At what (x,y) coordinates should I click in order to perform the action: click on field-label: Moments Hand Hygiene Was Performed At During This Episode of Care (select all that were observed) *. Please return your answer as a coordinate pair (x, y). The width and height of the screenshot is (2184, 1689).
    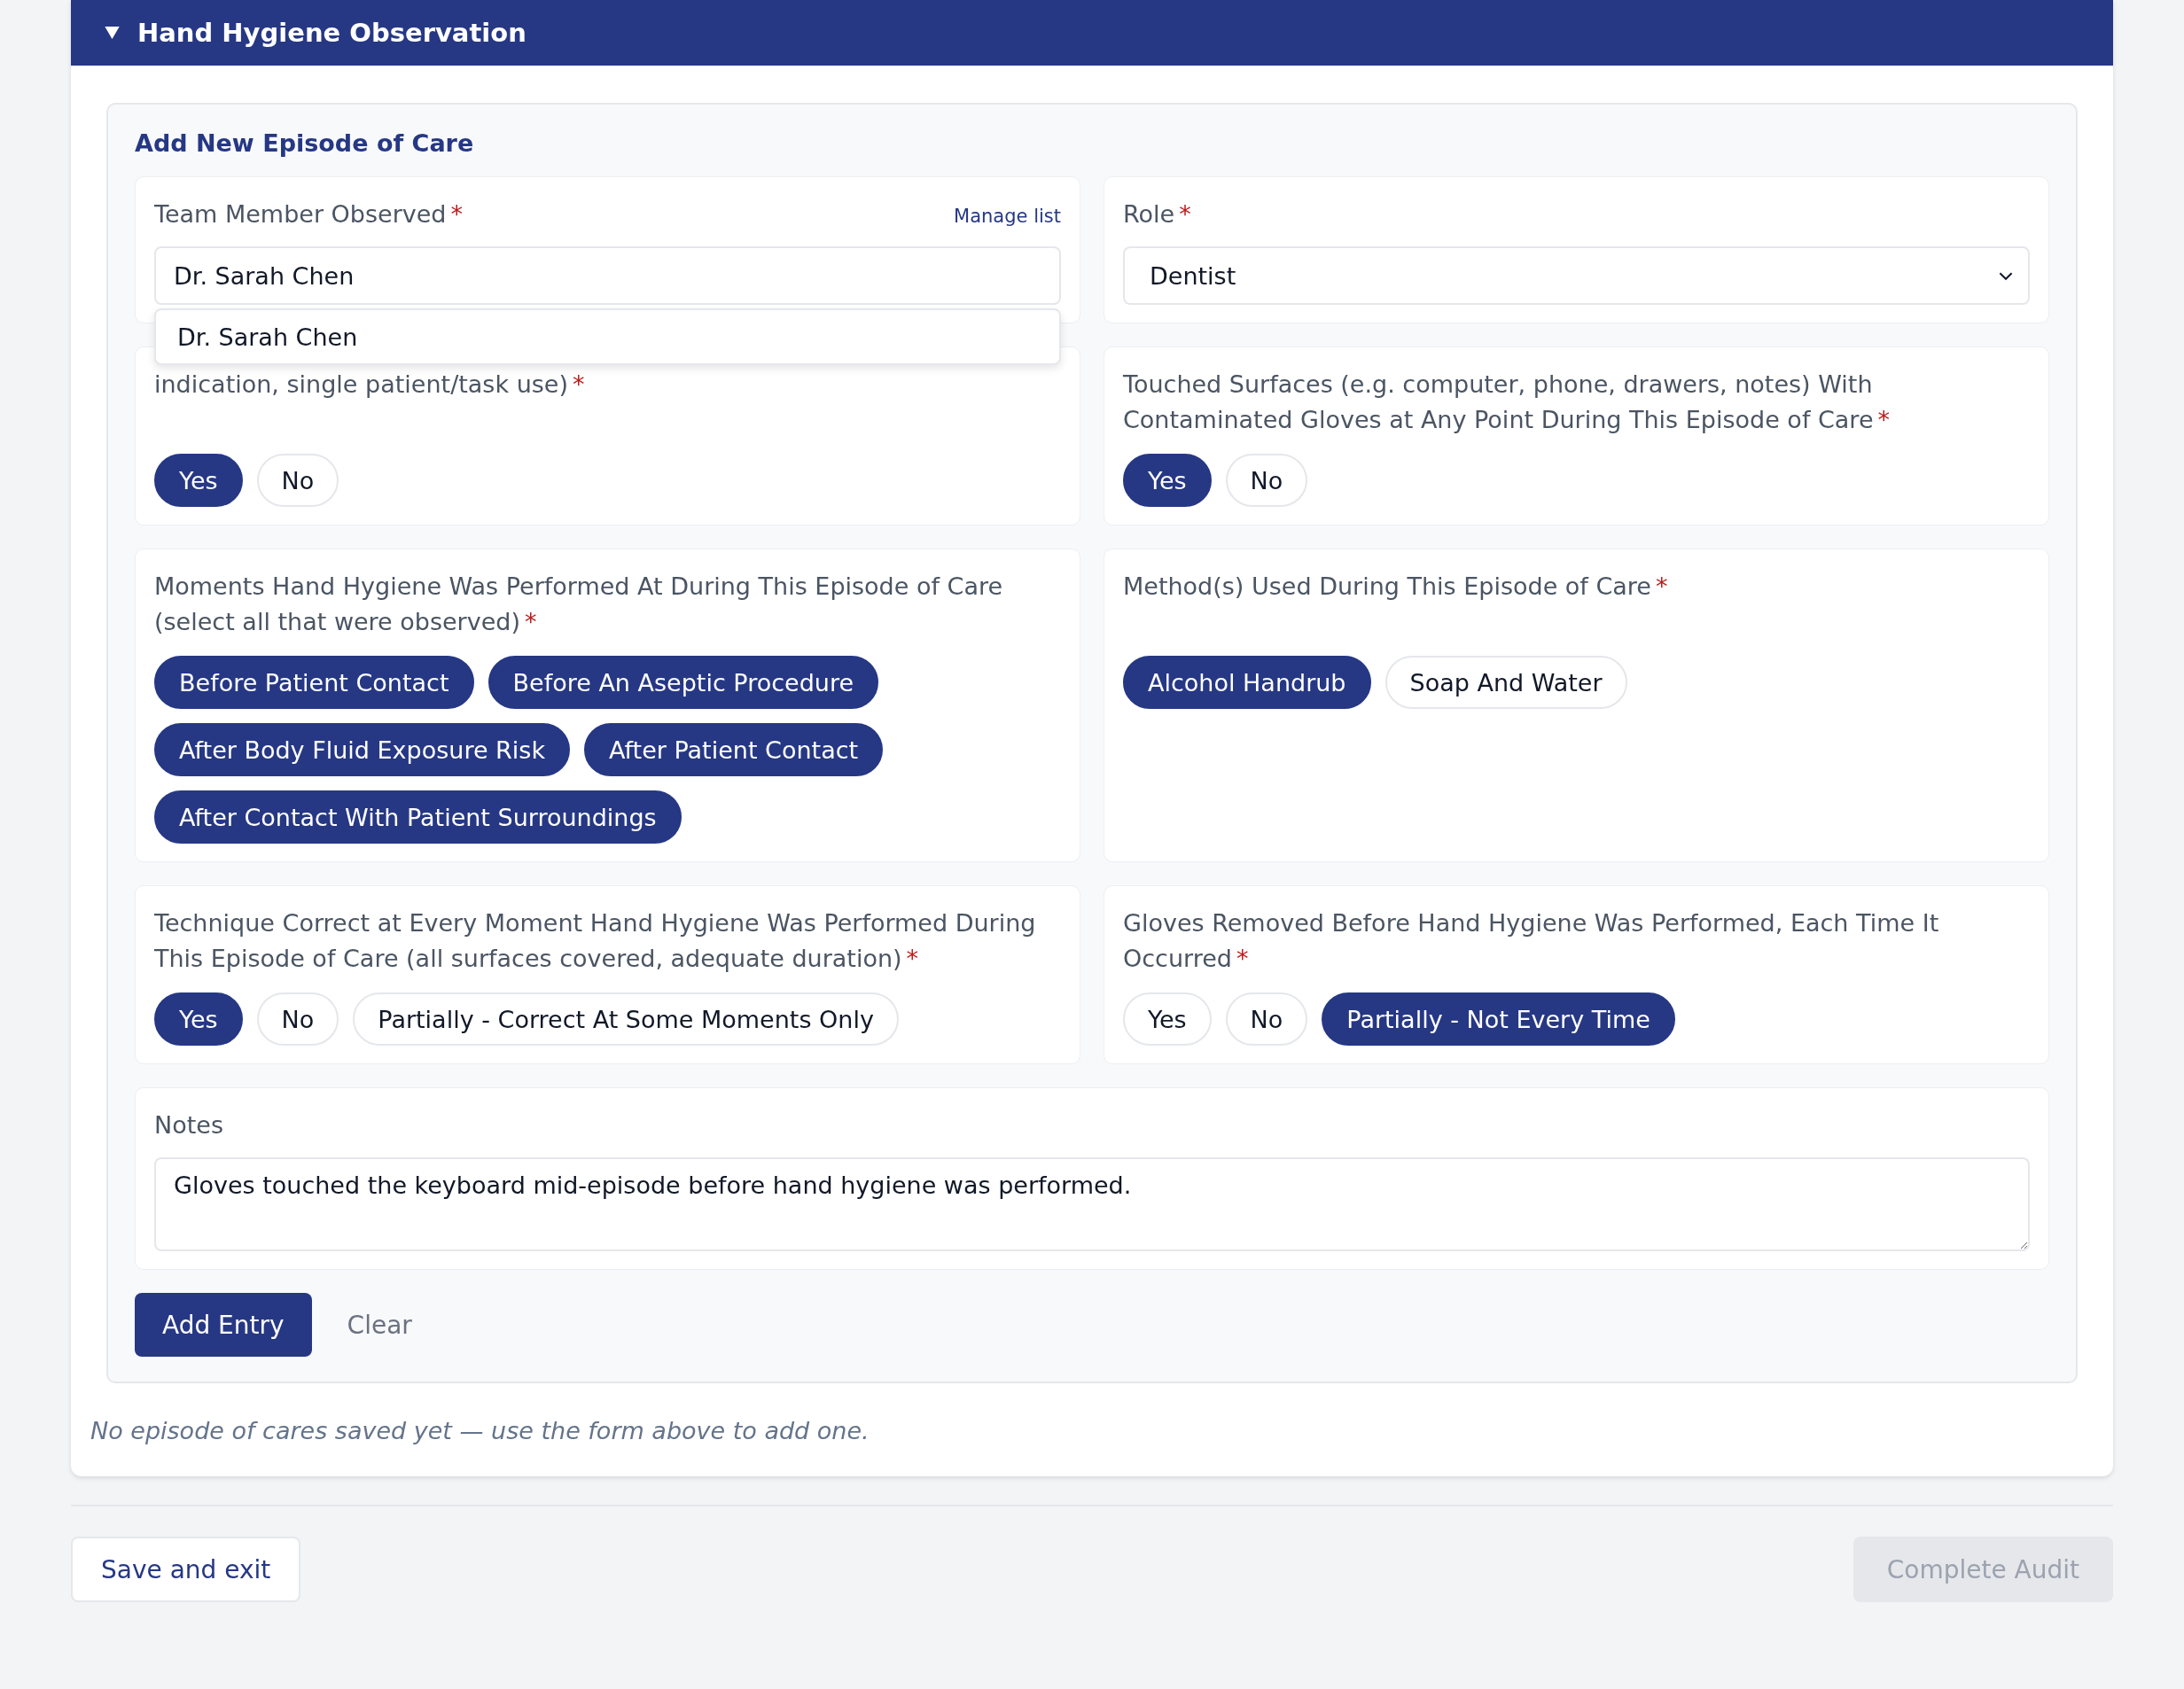
    Looking at the image, I should click on (579, 604).